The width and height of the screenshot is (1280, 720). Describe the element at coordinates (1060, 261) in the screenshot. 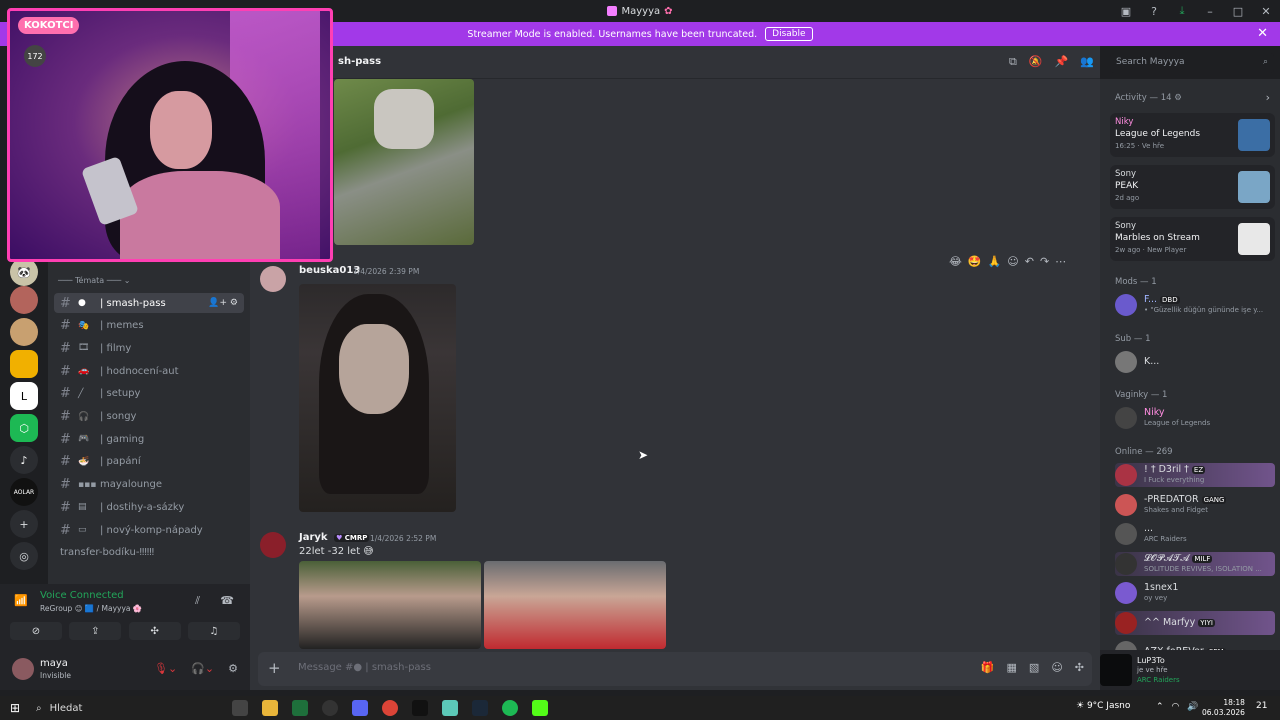

I see `more-icon: ⋯` at that location.